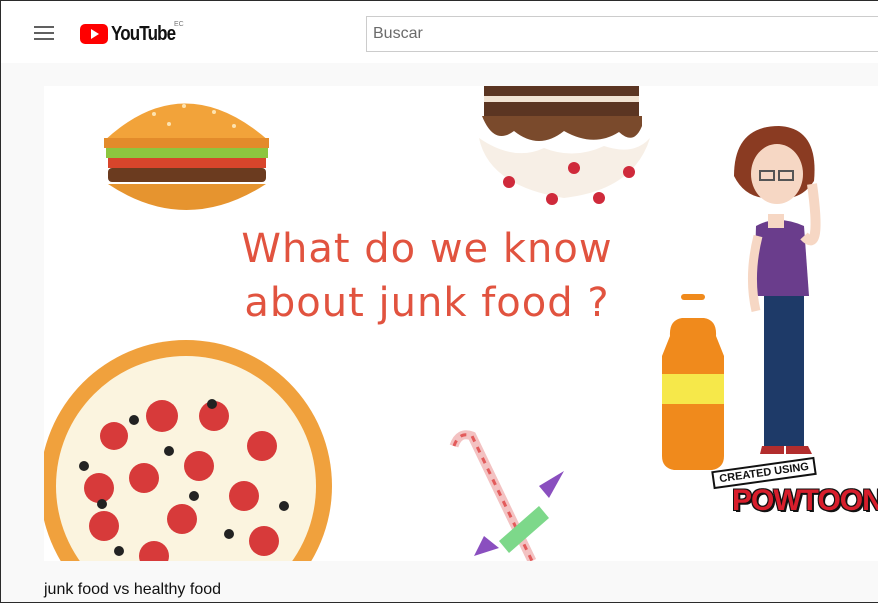 The width and height of the screenshot is (879, 603). I want to click on youtube-logo: YouTube, so click(133, 34).